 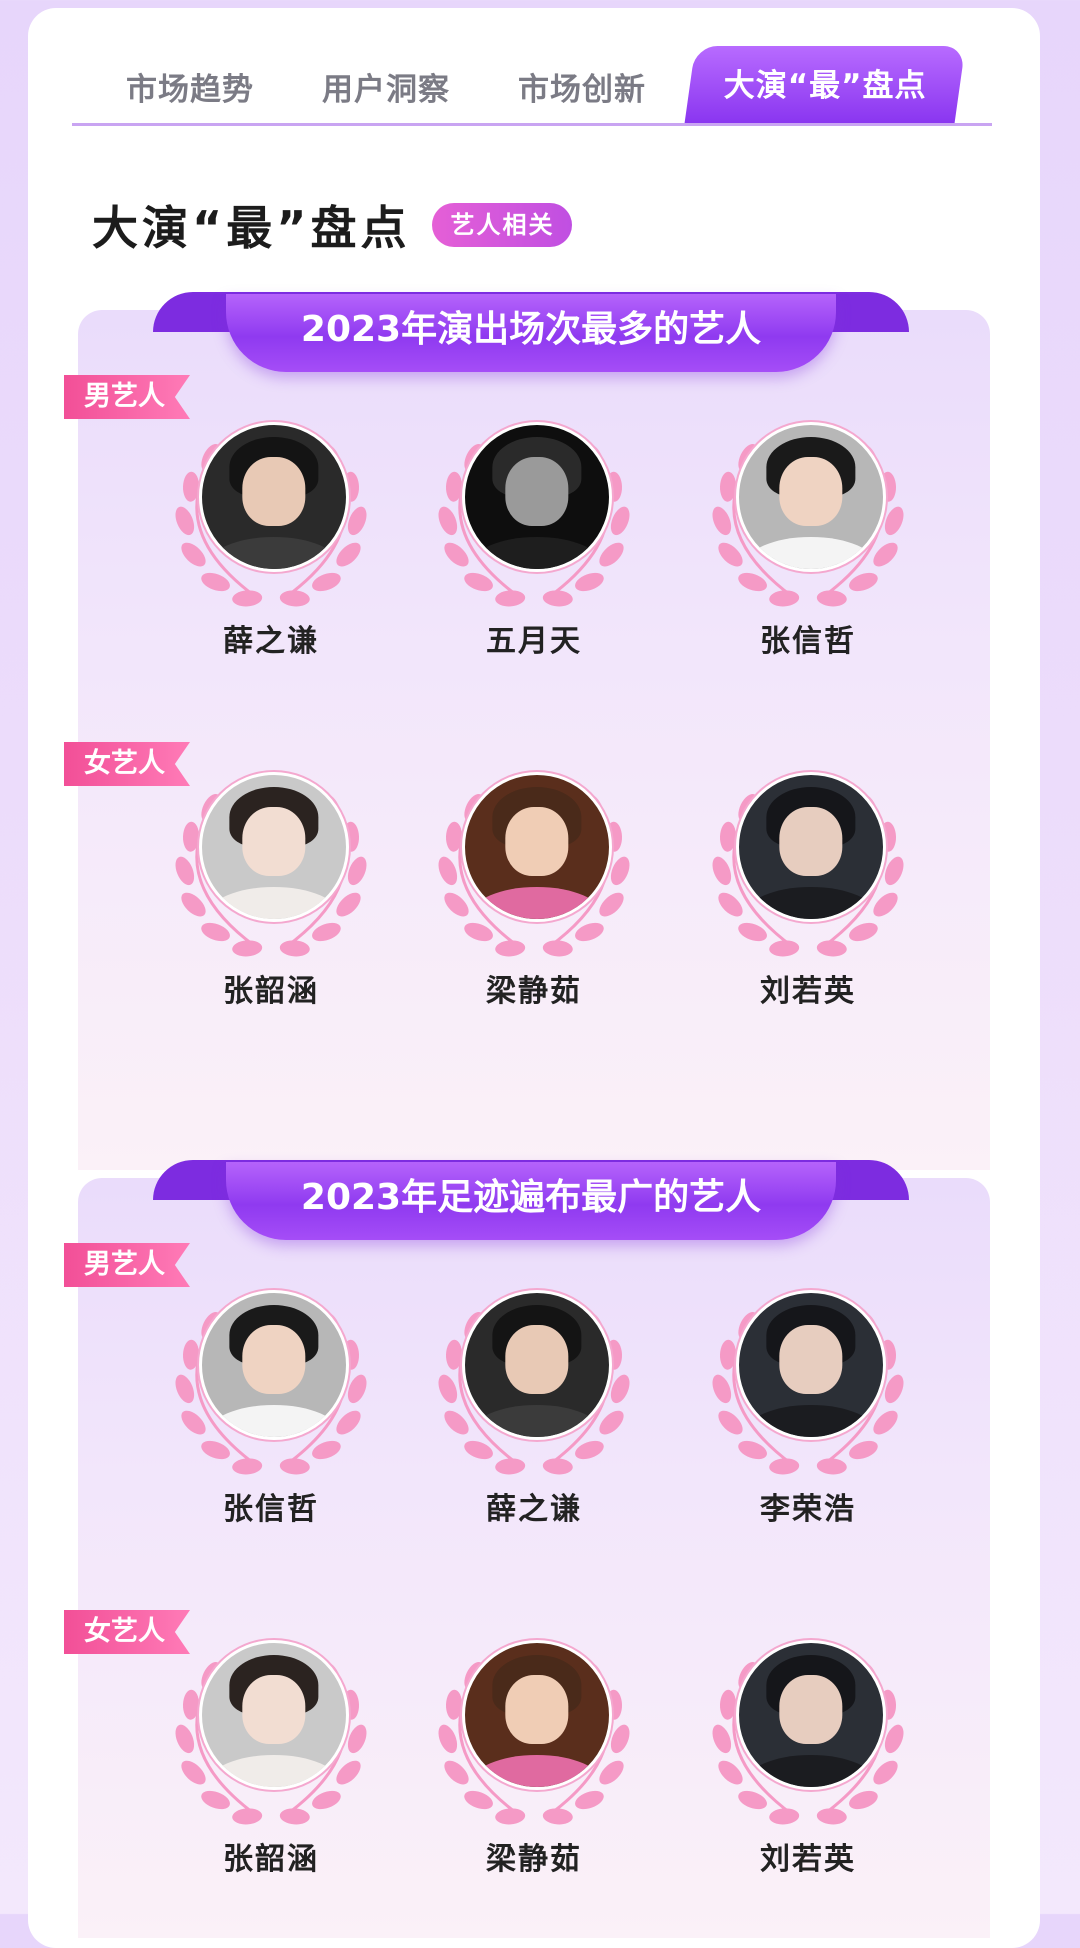 I want to click on tab-market-innovation: 市场创新, so click(x=582, y=86).